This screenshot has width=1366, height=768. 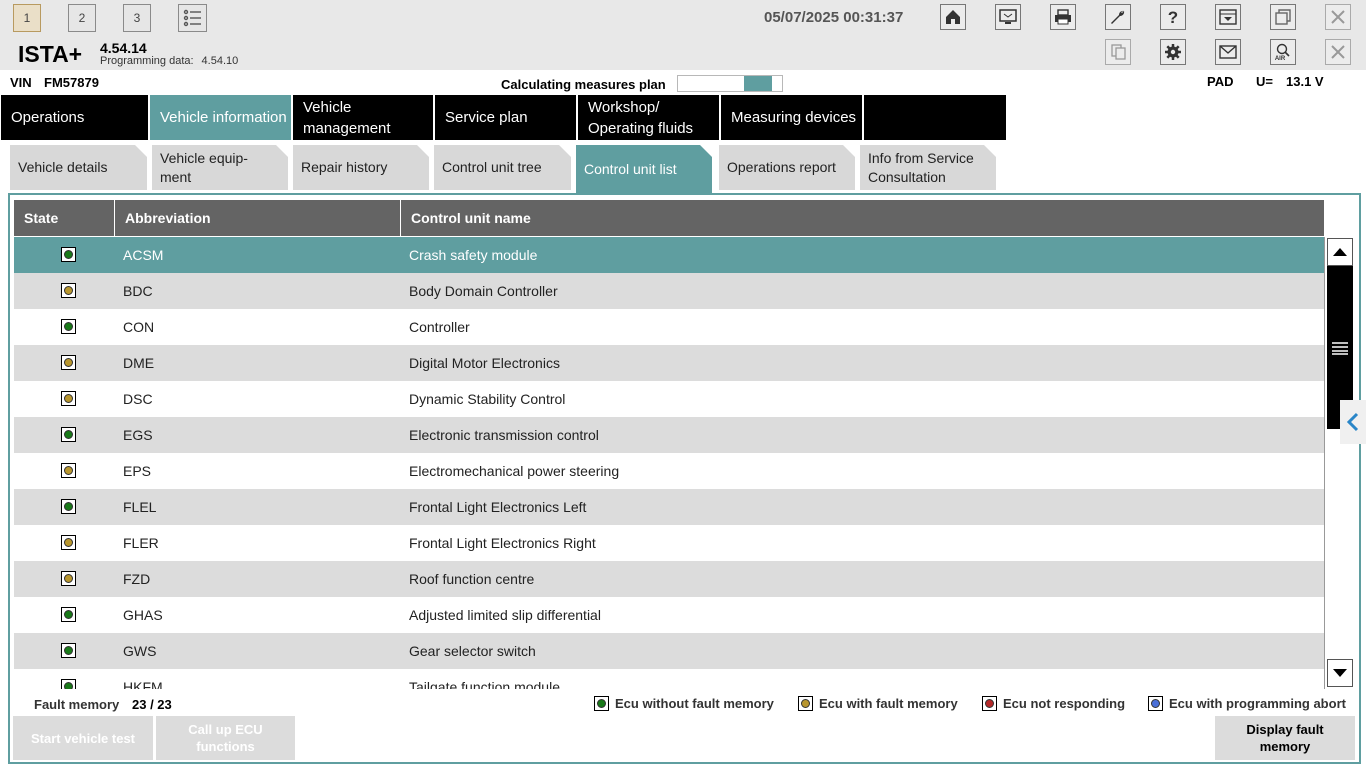 What do you see at coordinates (498, 507) in the screenshot?
I see `cell-control-unit-name: Frontal Light Electronics Left` at bounding box center [498, 507].